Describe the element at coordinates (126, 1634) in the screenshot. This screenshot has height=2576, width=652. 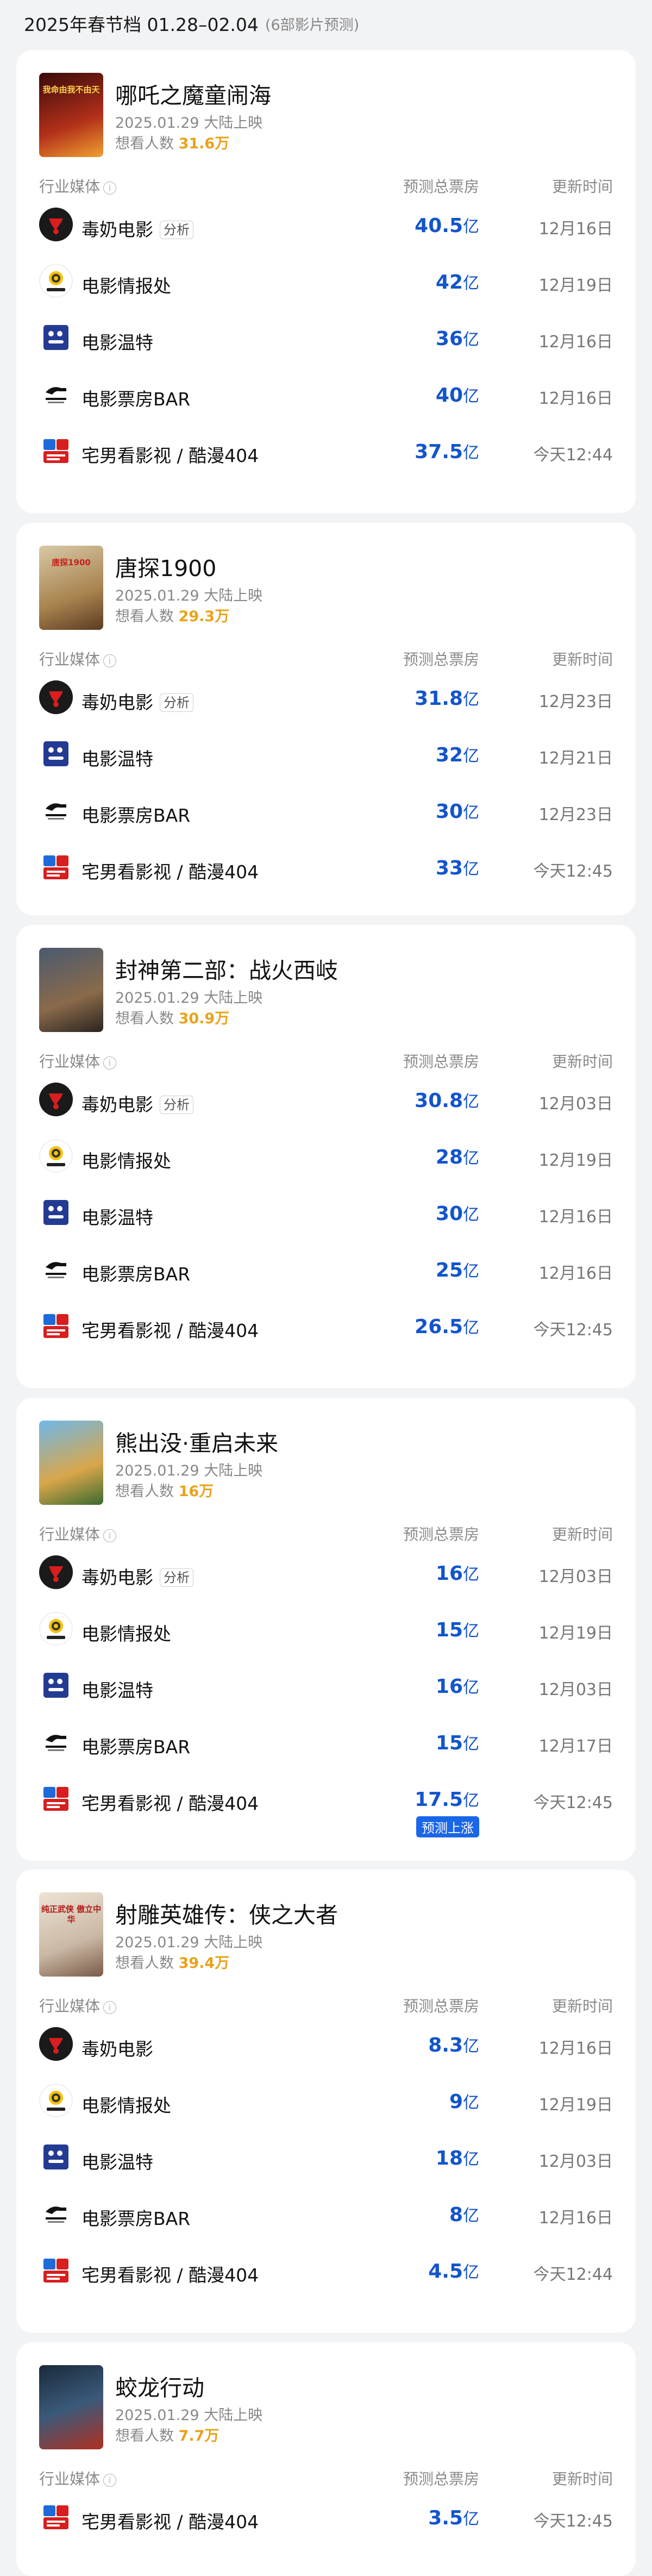
I see `media-name-text: 电影情报处` at that location.